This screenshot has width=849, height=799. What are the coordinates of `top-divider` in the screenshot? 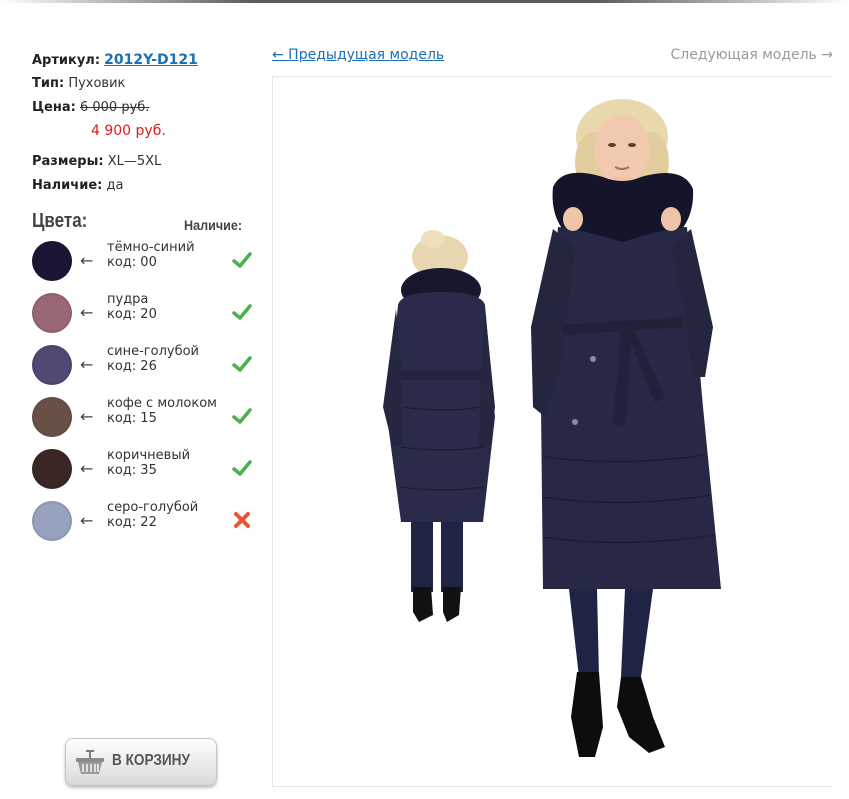 It's located at (424, 1).